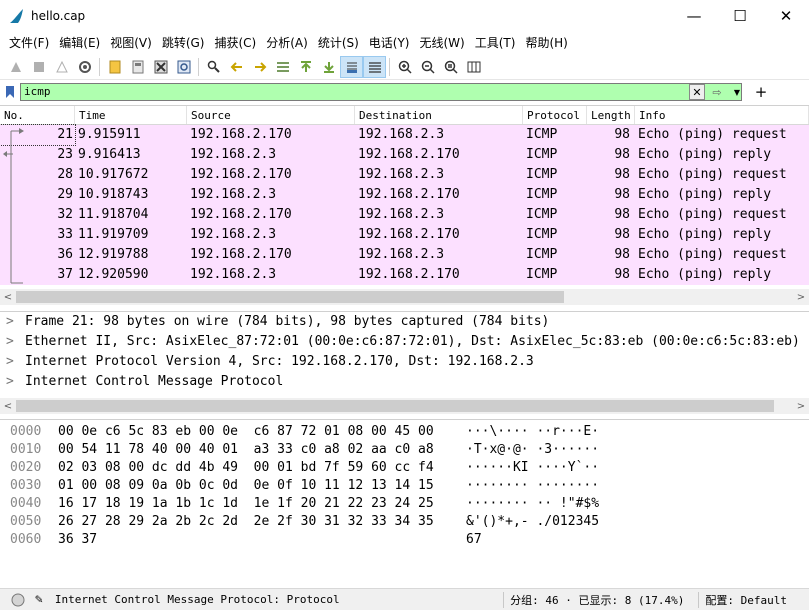 The width and height of the screenshot is (809, 610). Describe the element at coordinates (233, 274) in the screenshot. I see `packet-cell-source: 192.168.2.3` at that location.